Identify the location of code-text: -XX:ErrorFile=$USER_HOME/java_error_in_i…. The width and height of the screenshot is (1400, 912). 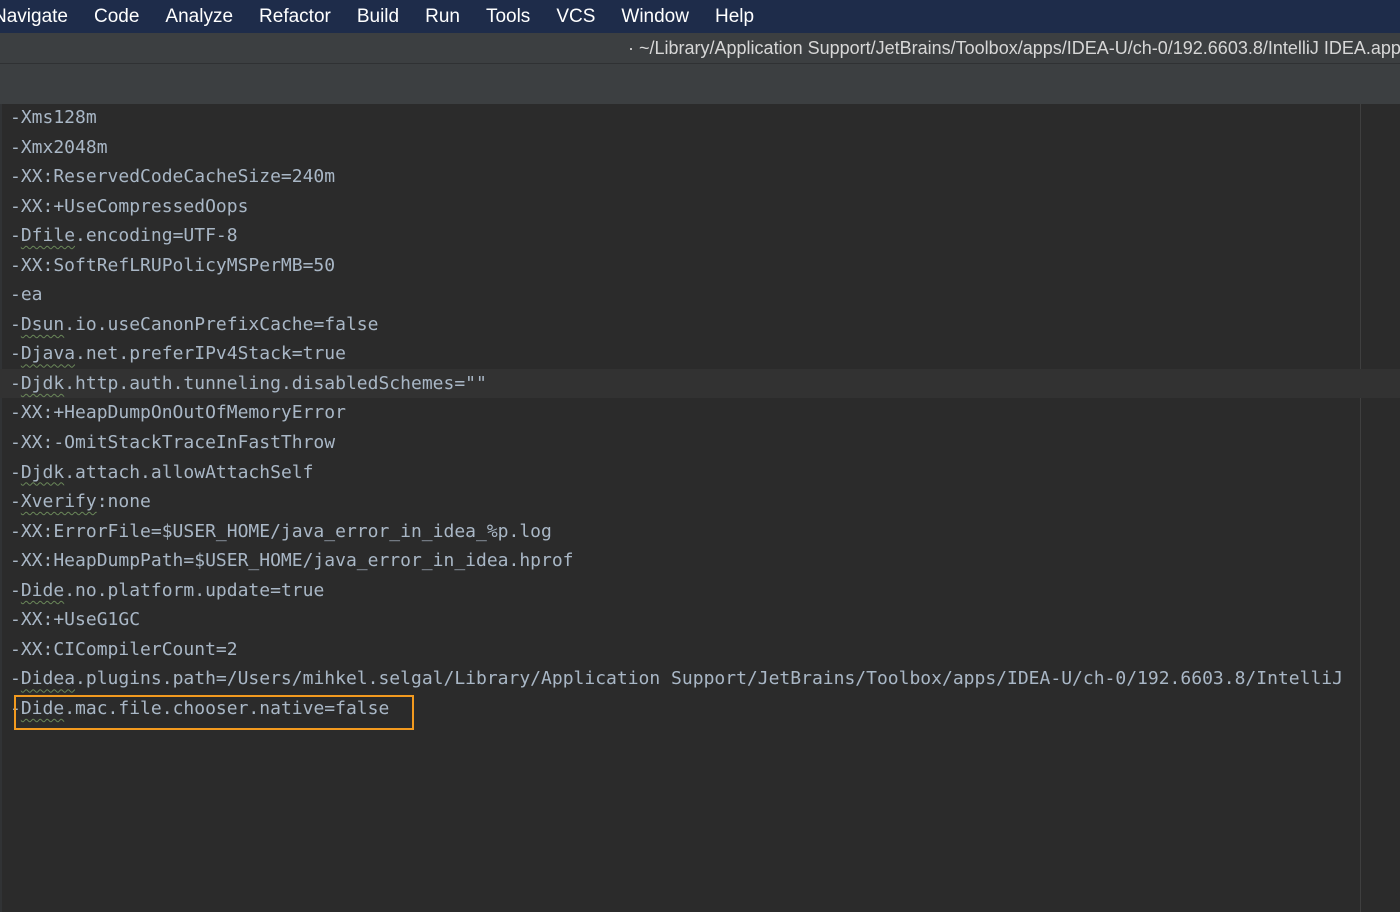
(281, 531).